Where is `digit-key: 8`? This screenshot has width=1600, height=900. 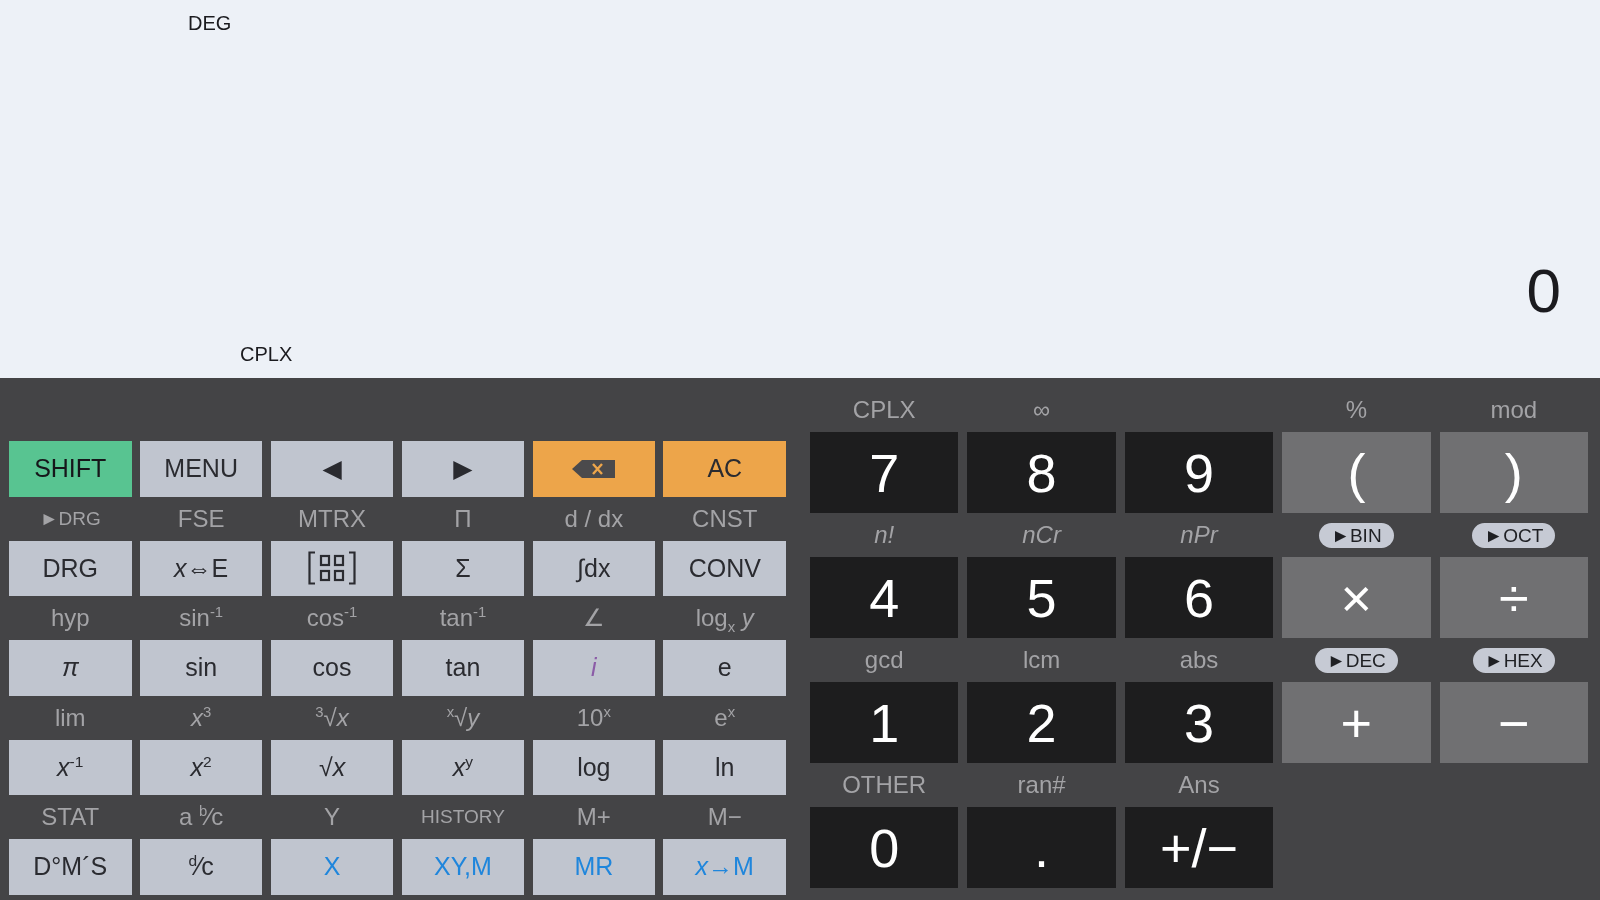 digit-key: 8 is located at coordinates (1041, 472).